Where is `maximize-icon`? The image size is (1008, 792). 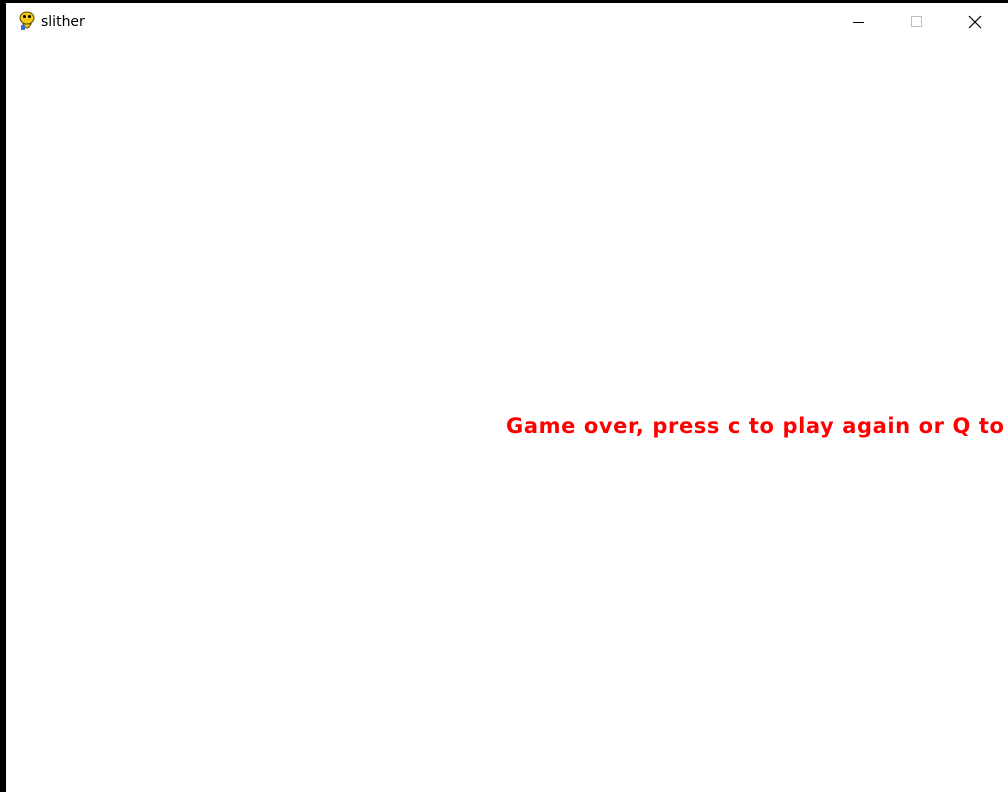
maximize-icon is located at coordinates (916, 21).